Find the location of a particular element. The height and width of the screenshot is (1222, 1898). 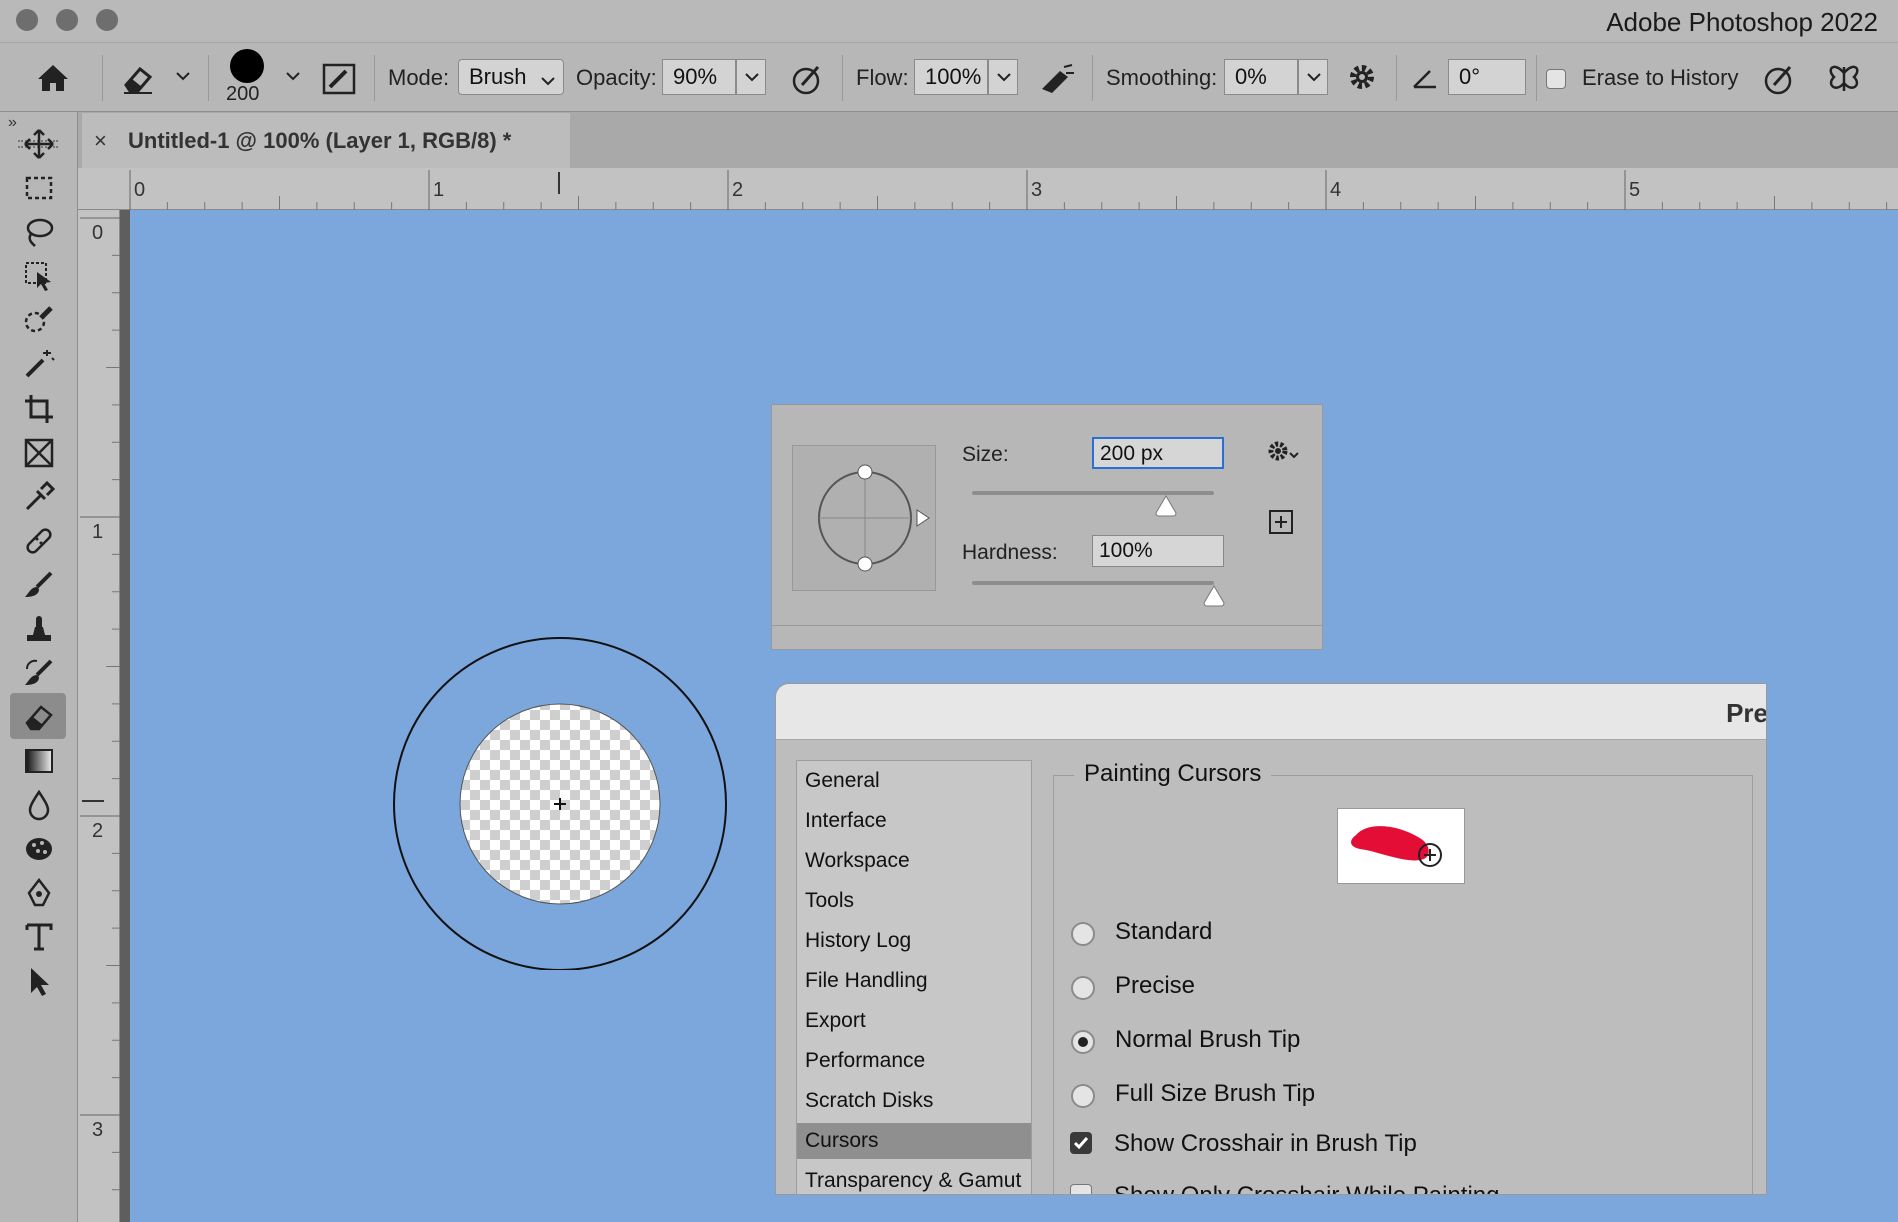

eraser-tool-icon is located at coordinates (38, 716).